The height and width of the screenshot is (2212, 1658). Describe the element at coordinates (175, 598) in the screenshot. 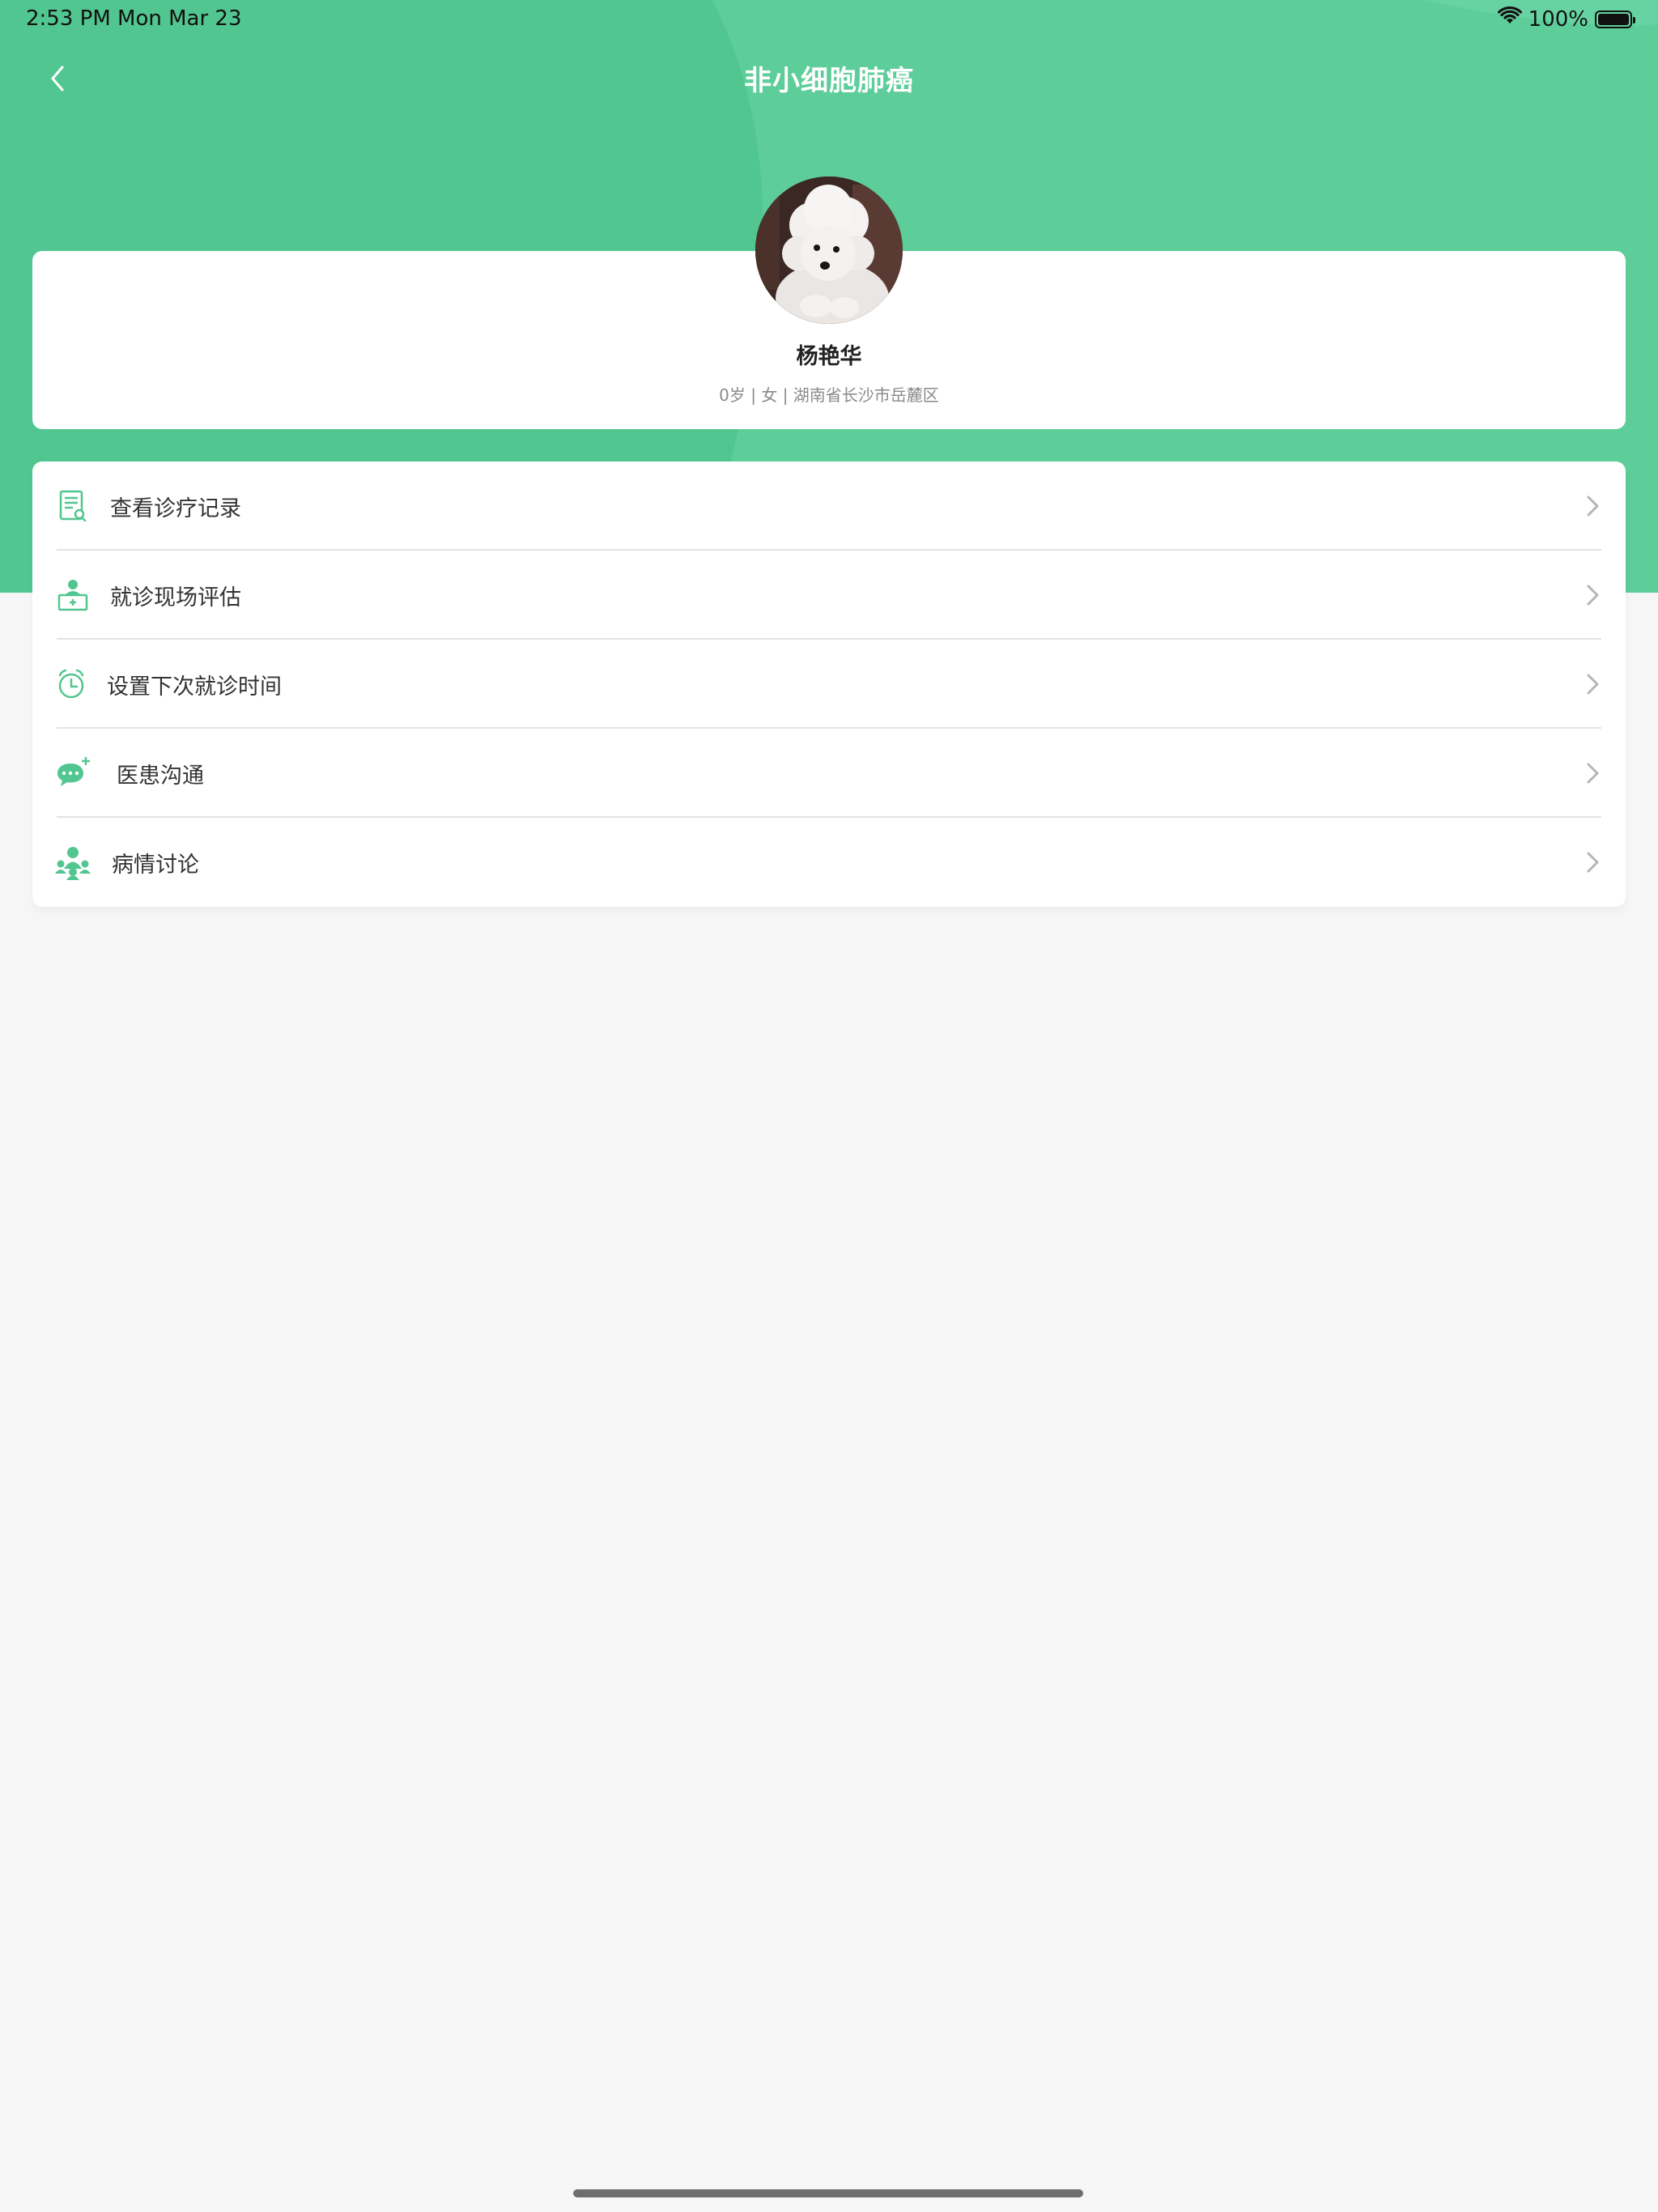

I see `menu-item-label: 就诊现场评估` at that location.